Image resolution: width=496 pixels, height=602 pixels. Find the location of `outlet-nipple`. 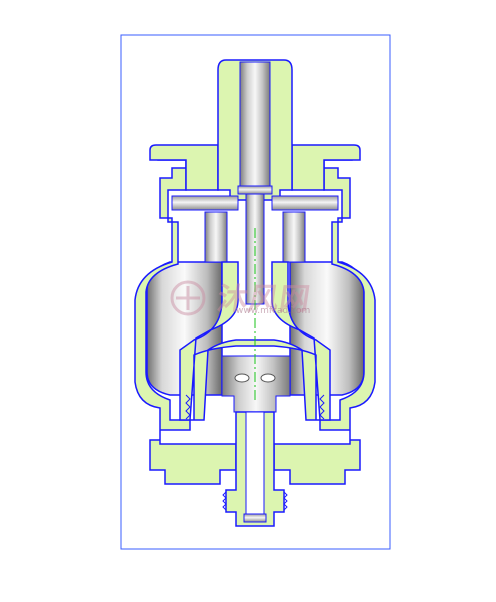

outlet-nipple is located at coordinates (255, 518).